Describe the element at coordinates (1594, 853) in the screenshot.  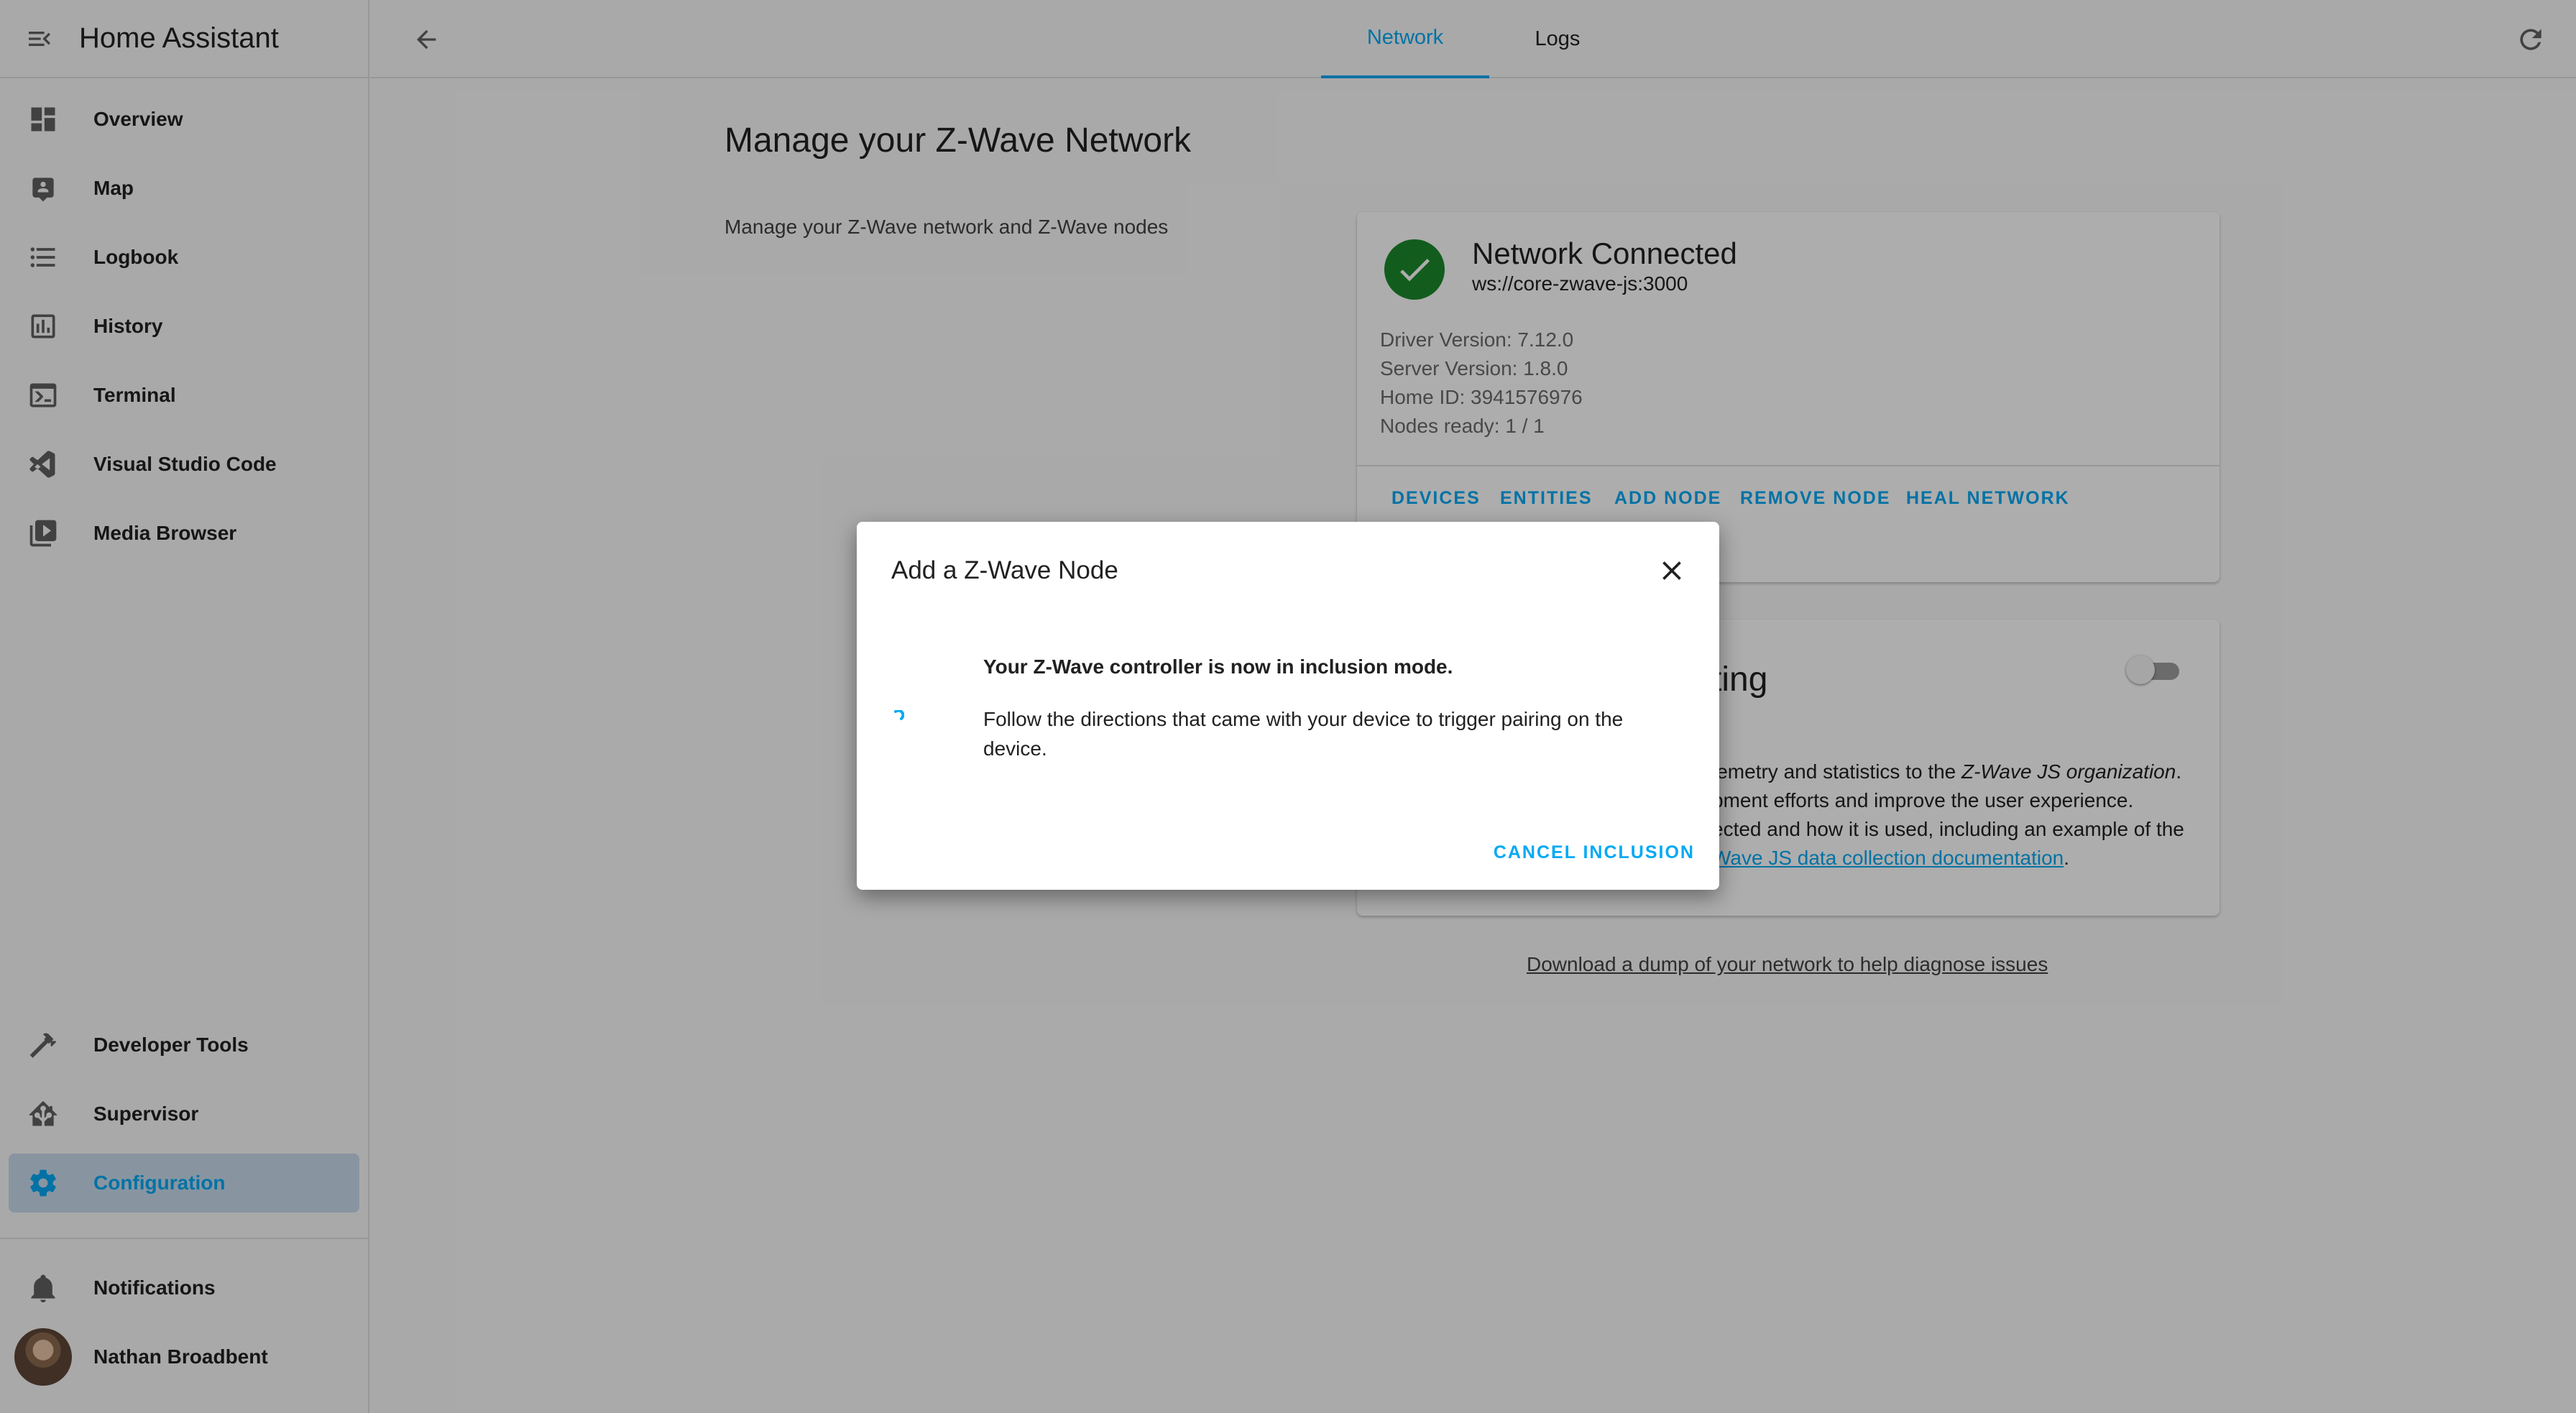
I see `cancel-inclusion-button: CANCEL INCLUSION` at that location.